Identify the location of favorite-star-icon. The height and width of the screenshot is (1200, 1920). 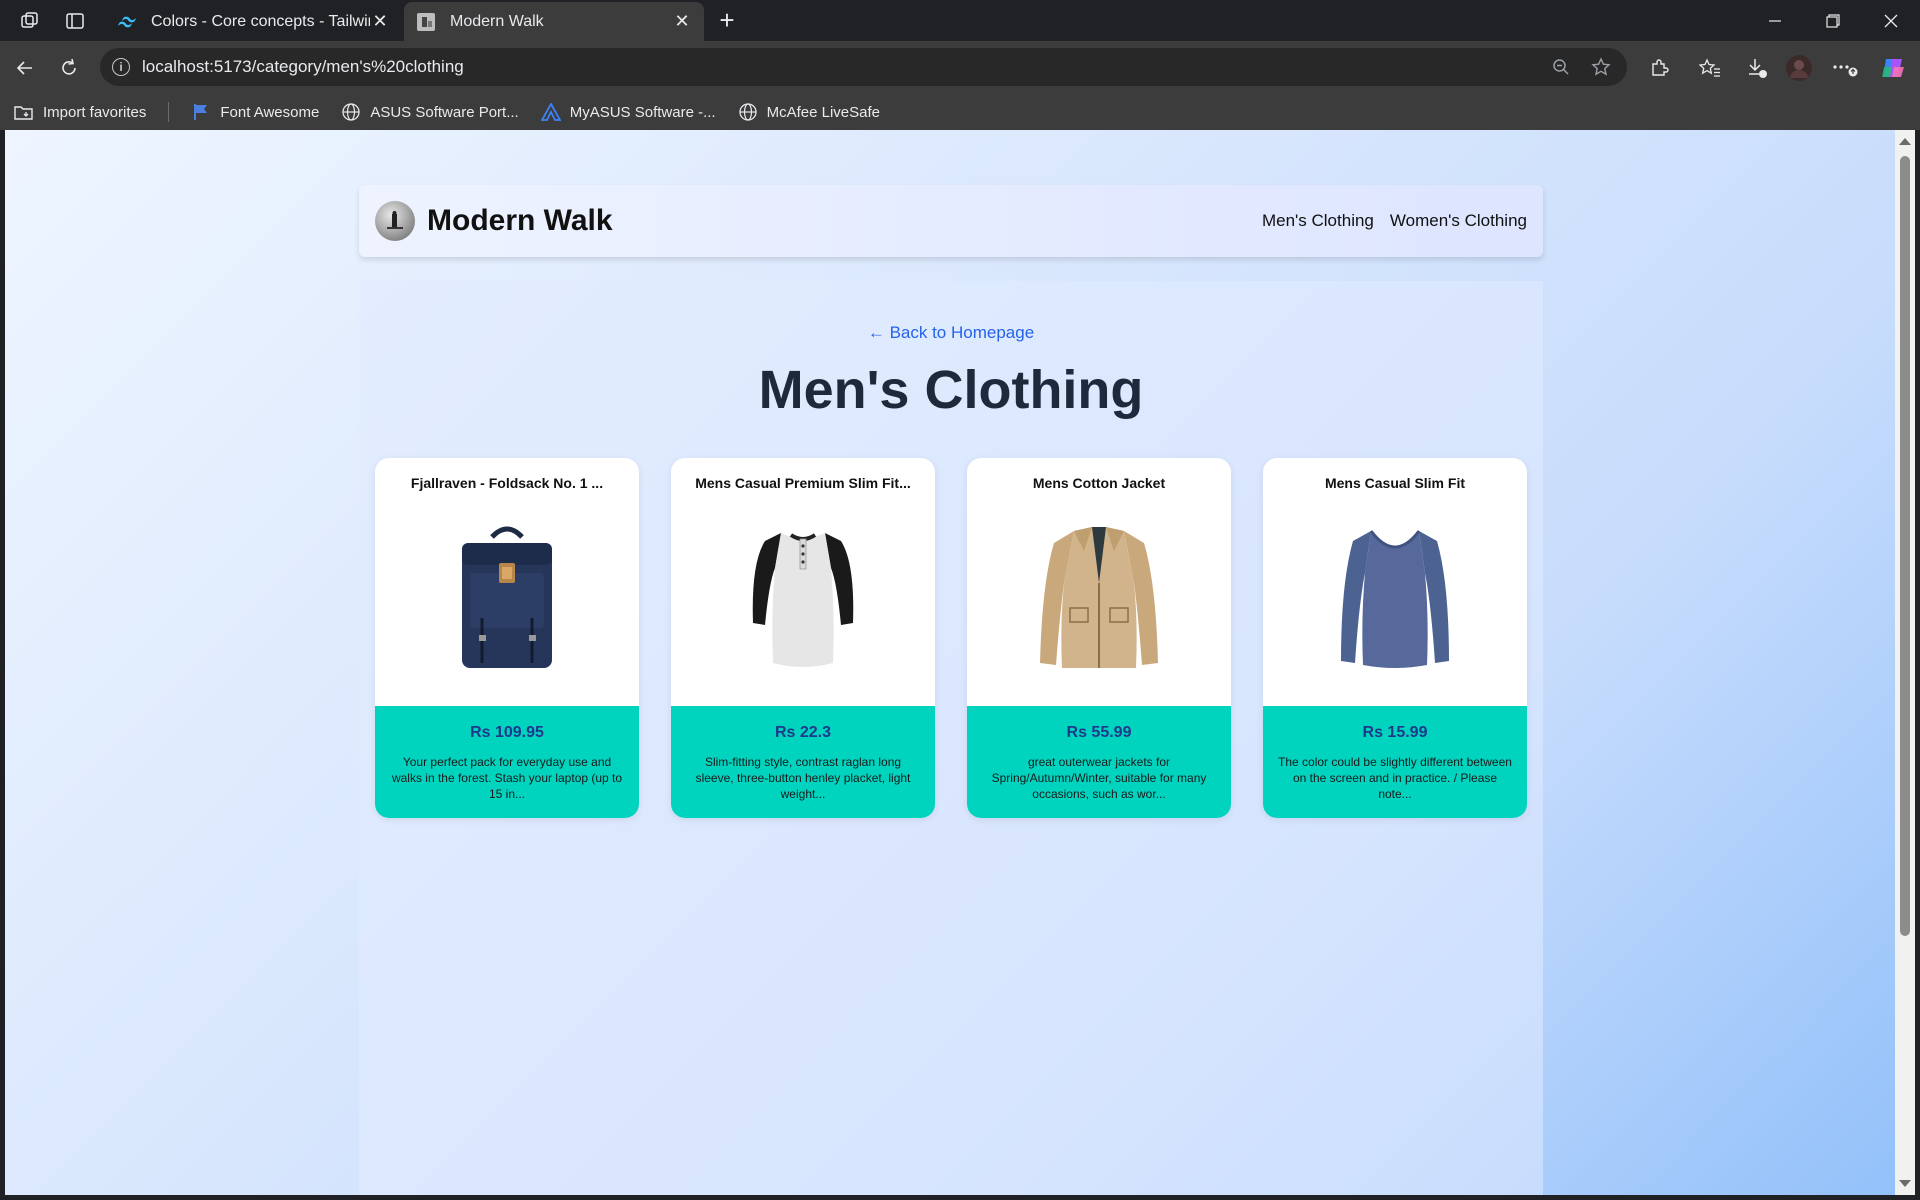
(1601, 67).